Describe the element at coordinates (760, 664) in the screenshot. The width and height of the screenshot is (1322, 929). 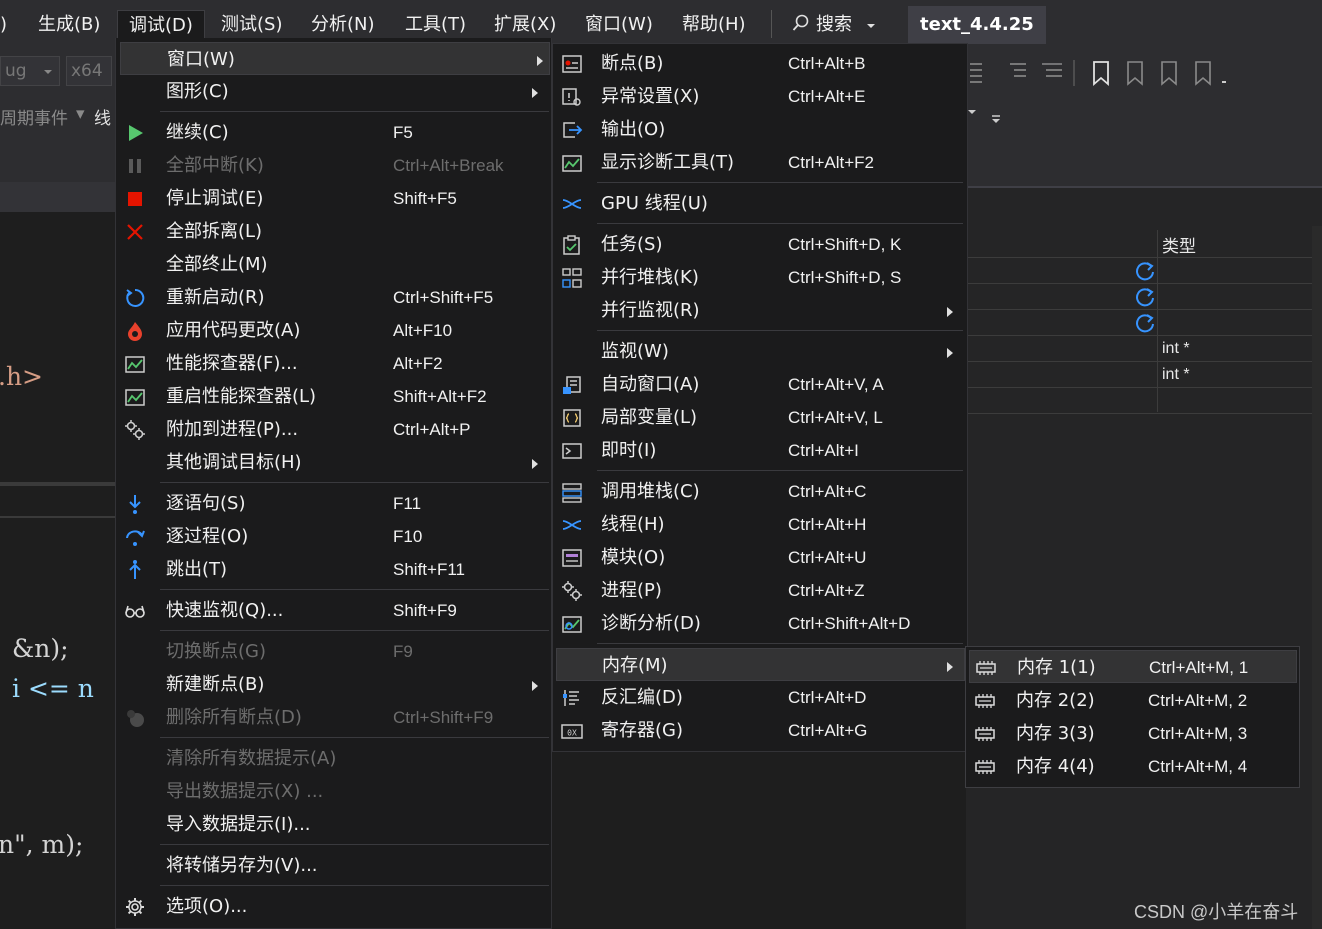
I see `menu-item-memory: 内存(M)` at that location.